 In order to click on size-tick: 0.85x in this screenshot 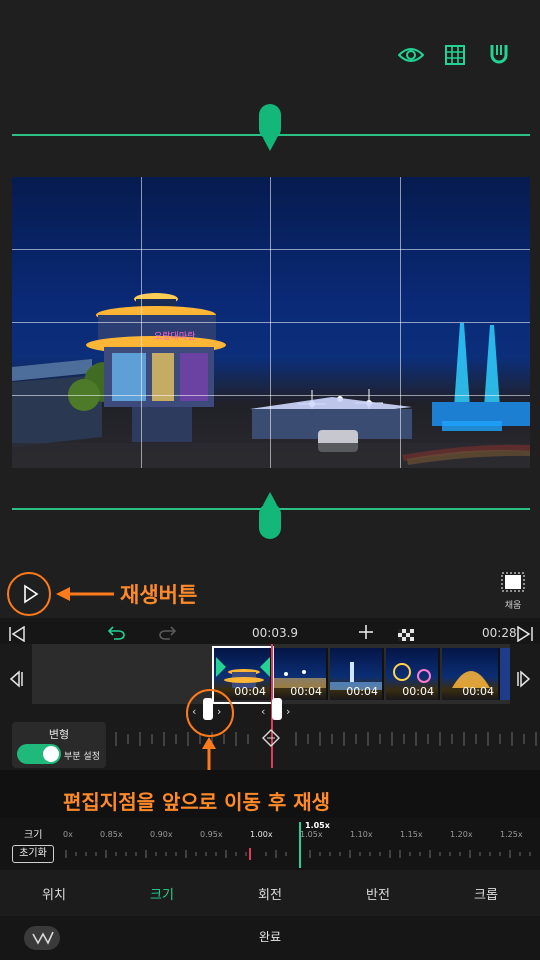, I will do `click(111, 834)`.